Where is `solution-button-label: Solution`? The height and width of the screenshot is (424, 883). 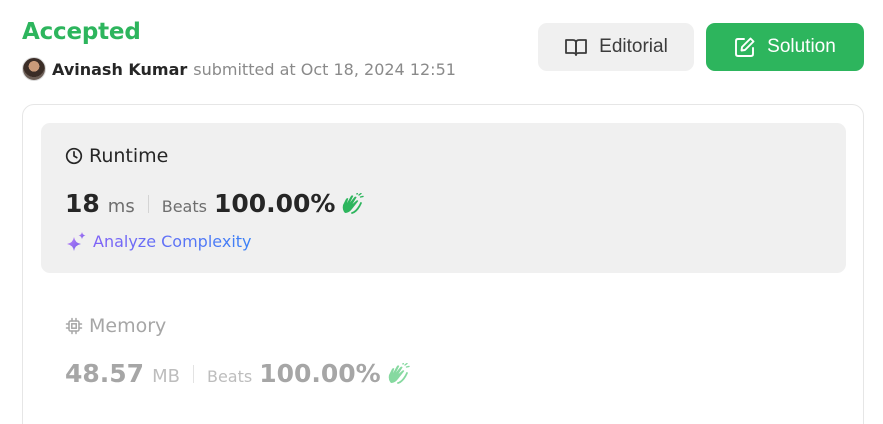
solution-button-label: Solution is located at coordinates (801, 46).